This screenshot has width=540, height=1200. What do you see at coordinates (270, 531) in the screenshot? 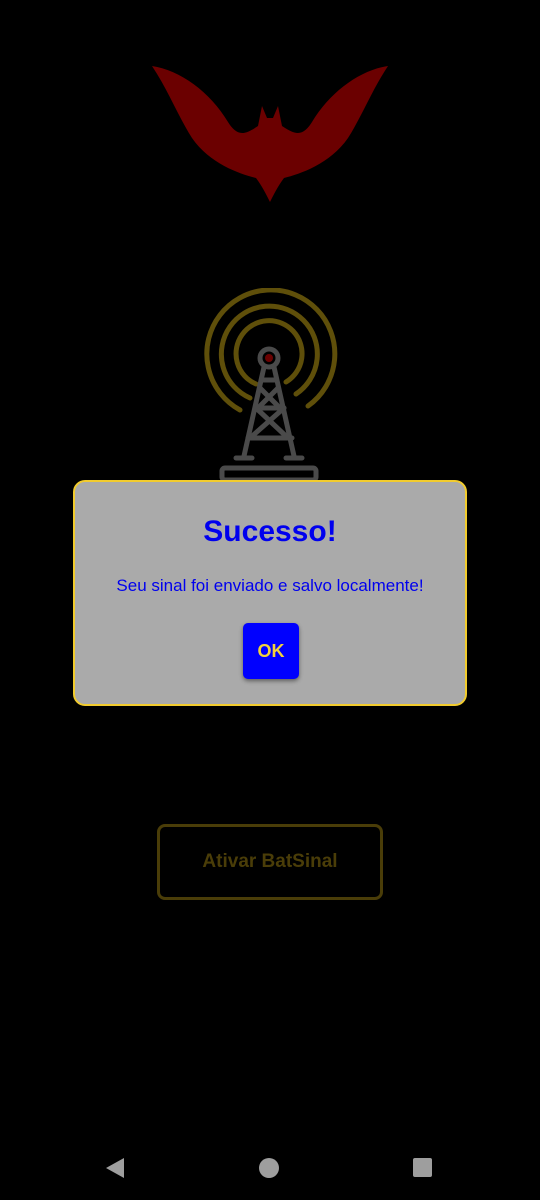
I see `dialog-title: Sucesso!` at bounding box center [270, 531].